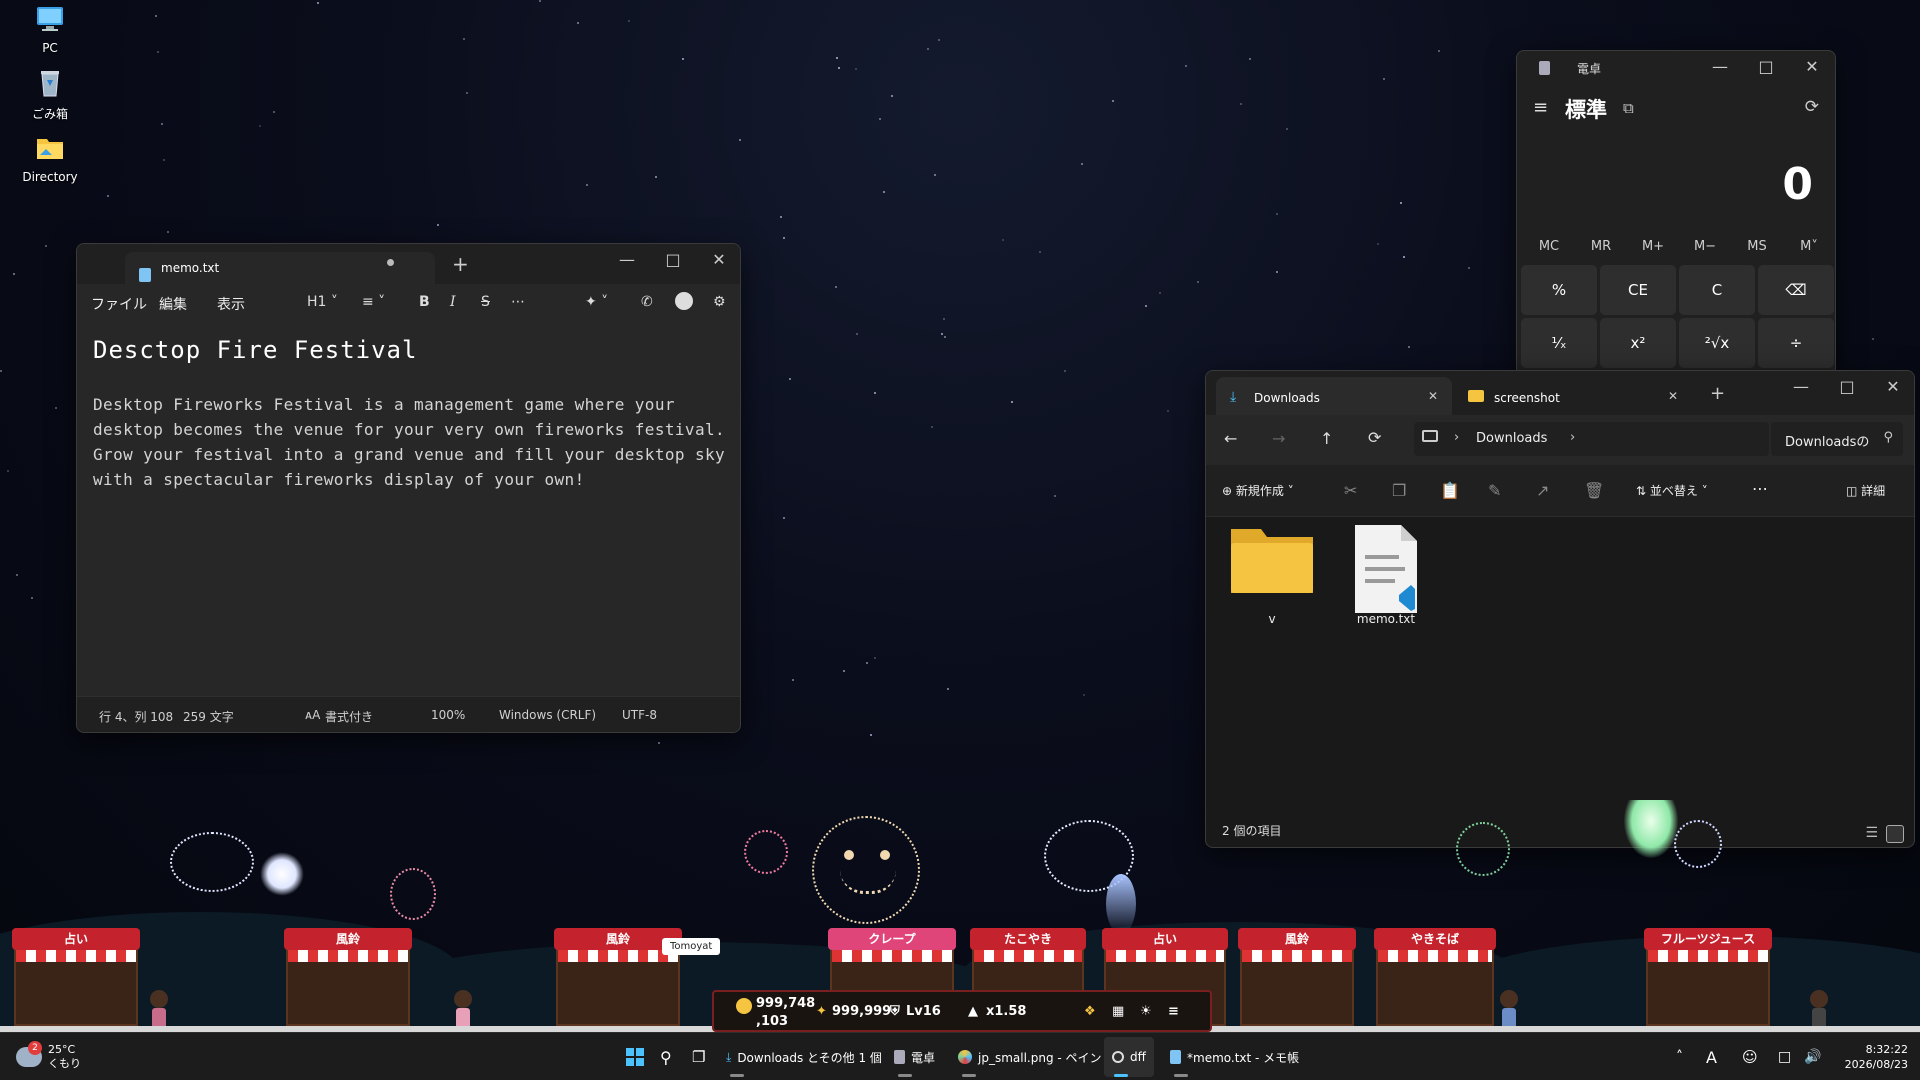 Image resolution: width=1920 pixels, height=1080 pixels. I want to click on encoding: UTF-8, so click(639, 715).